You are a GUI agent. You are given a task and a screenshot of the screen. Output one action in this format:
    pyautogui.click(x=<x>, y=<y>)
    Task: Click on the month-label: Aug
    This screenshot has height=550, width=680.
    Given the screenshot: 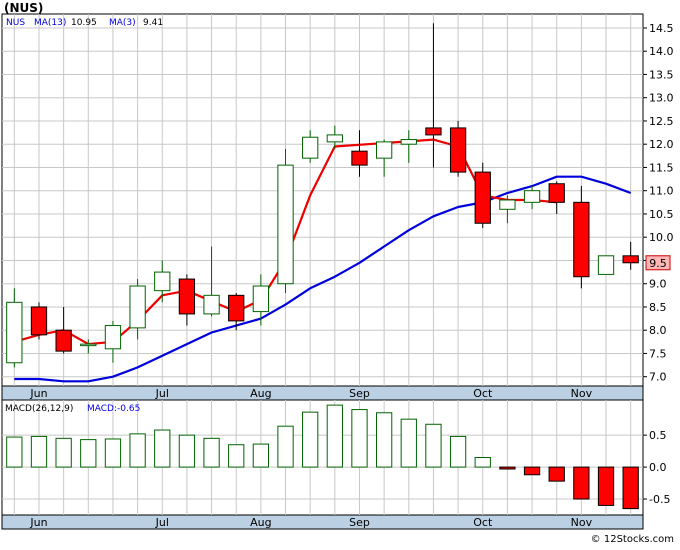 What is the action you would take?
    pyautogui.click(x=260, y=393)
    